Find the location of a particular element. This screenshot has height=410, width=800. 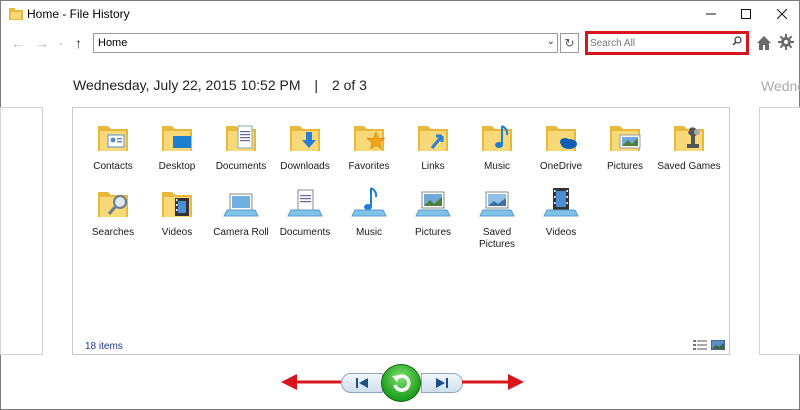

window-title: Home - File History is located at coordinates (78, 14).